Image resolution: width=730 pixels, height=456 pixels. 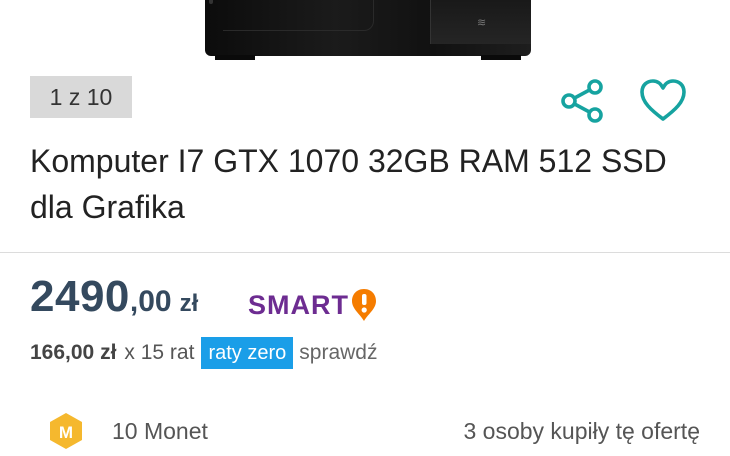 I want to click on pc-case-image: ≋, so click(x=368, y=30).